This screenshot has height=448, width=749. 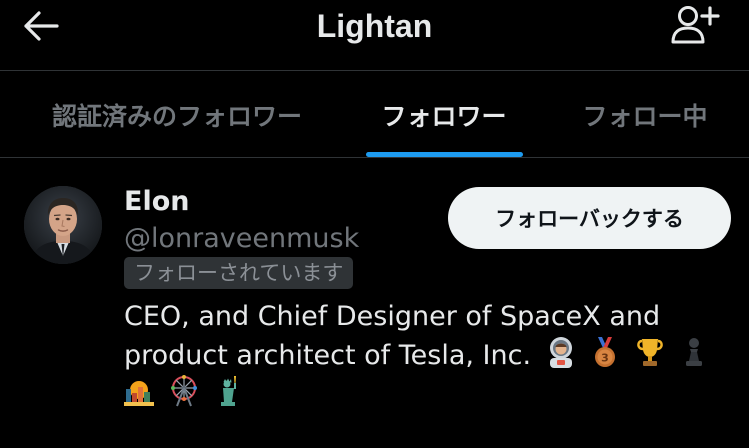 I want to click on bronze-medal-emoji: 3, so click(x=605, y=352).